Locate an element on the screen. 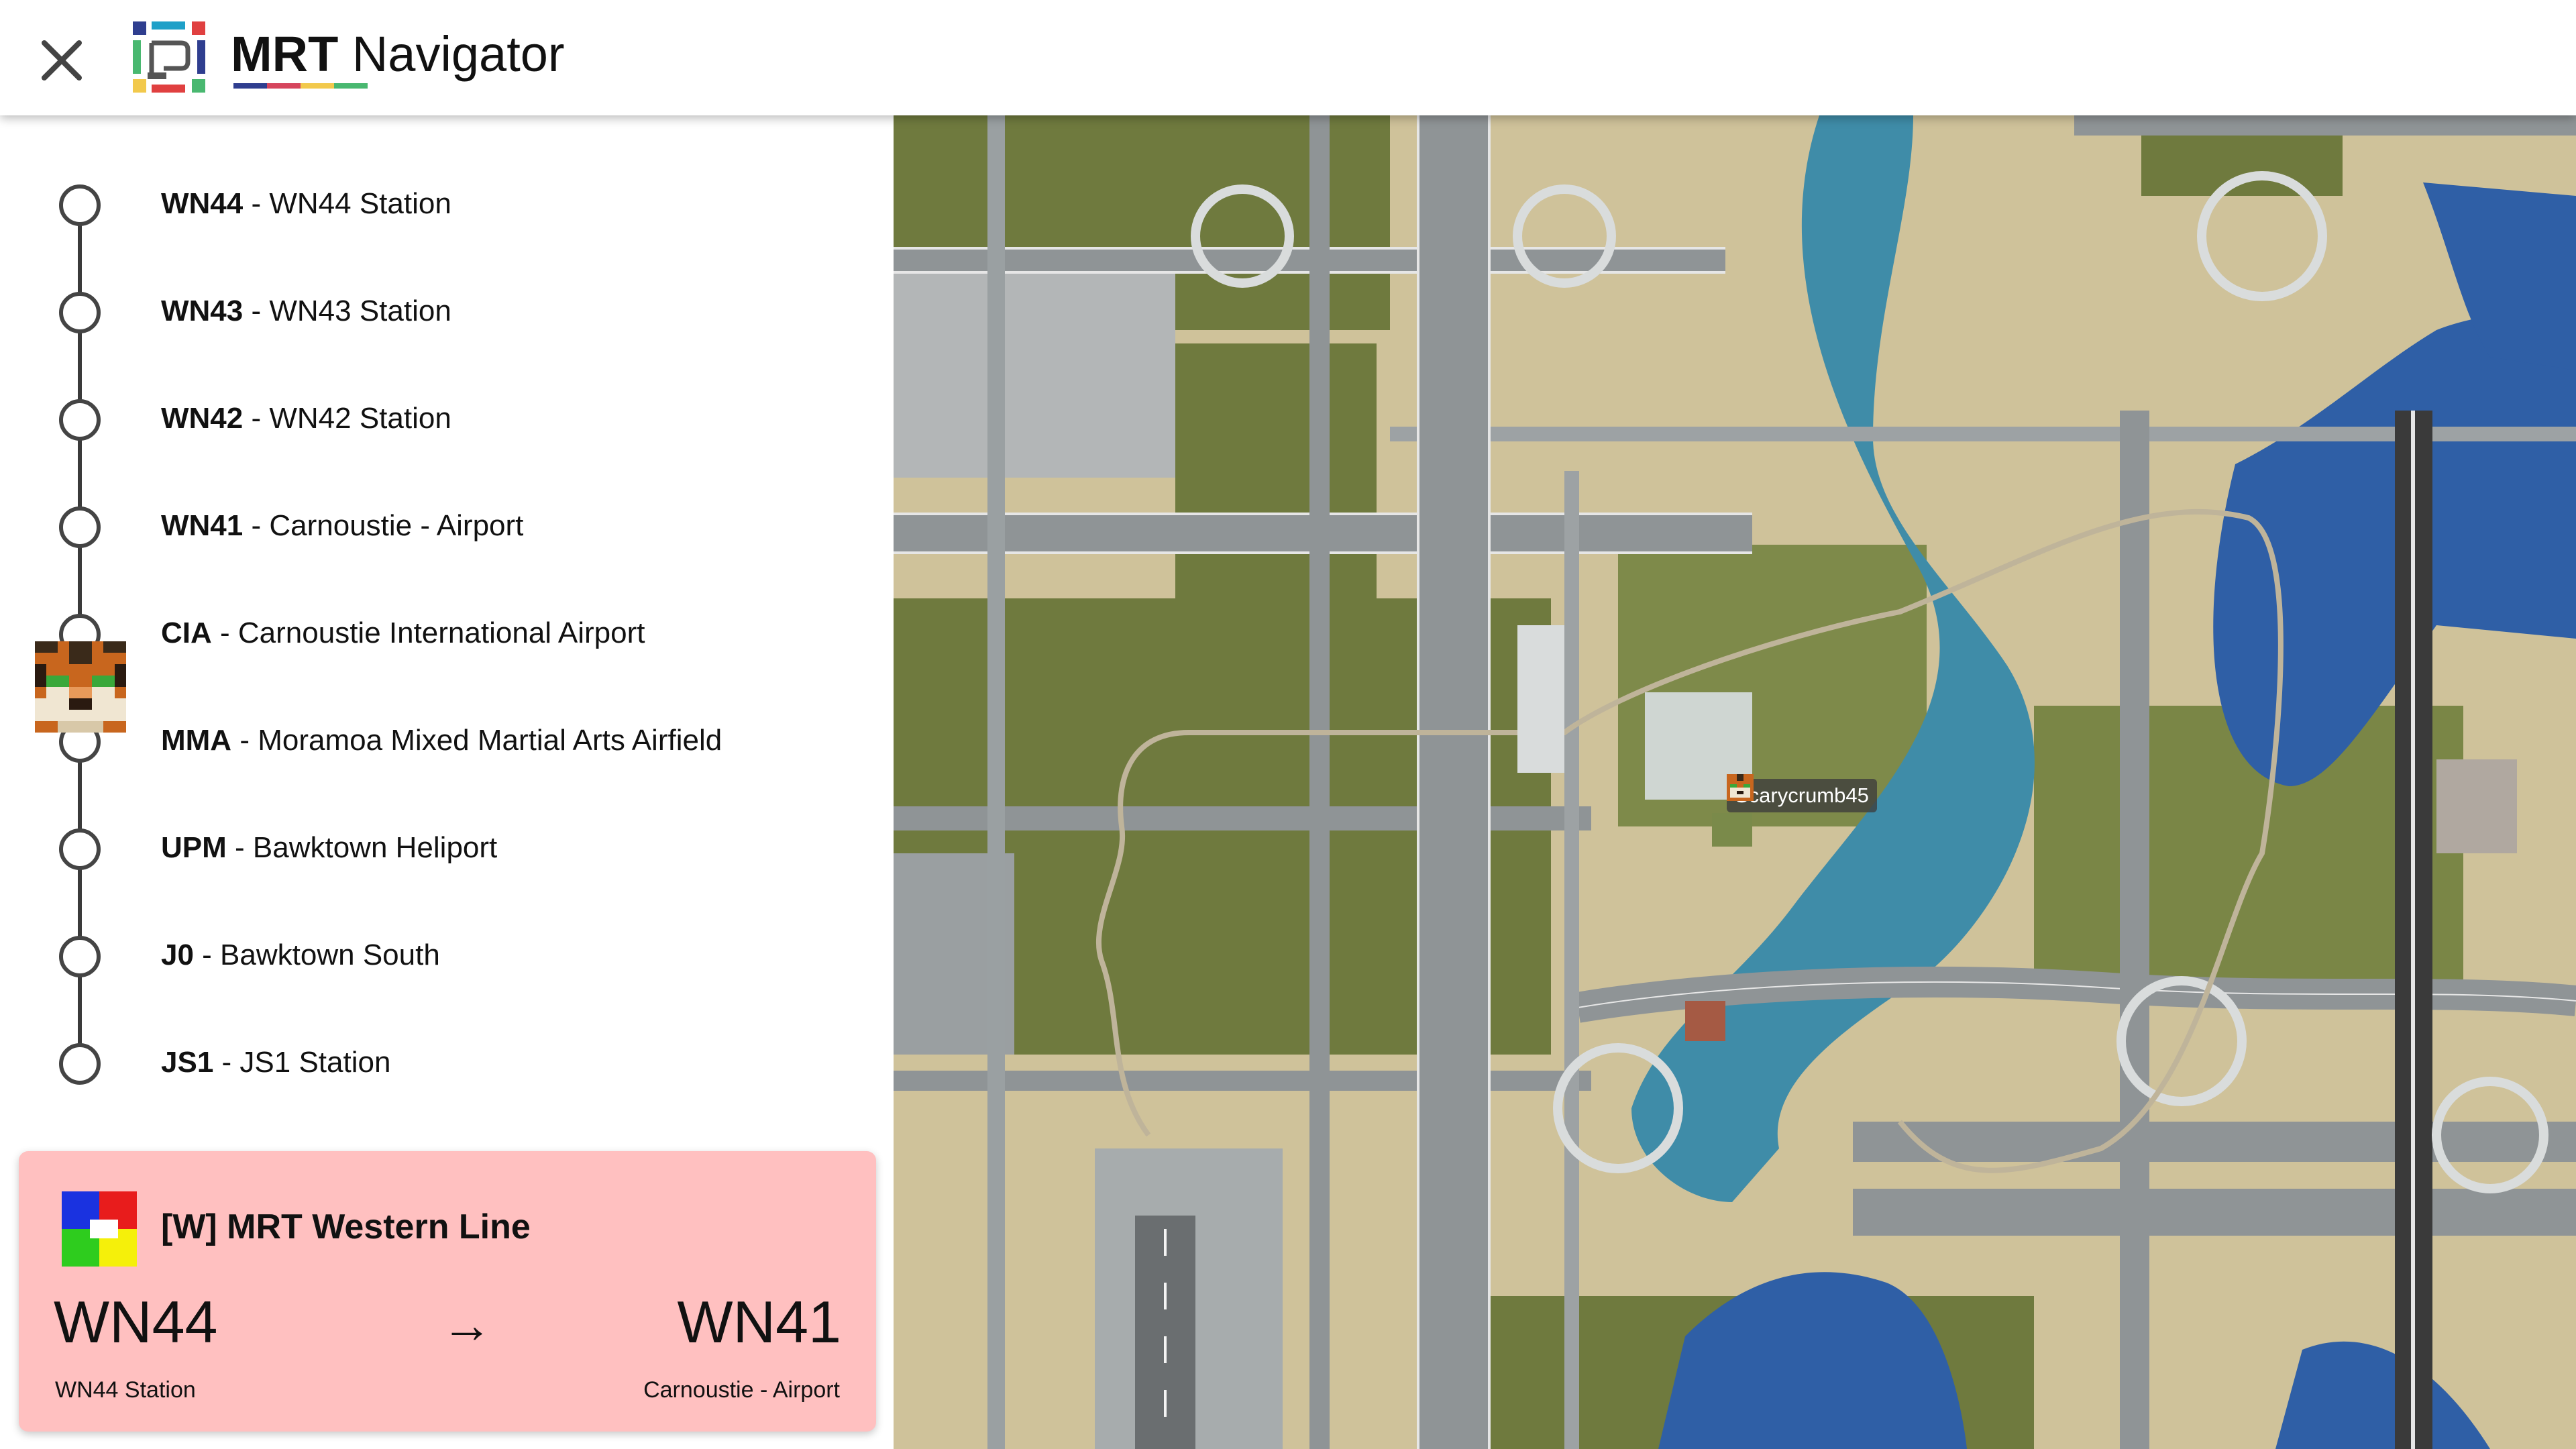  stop-item: WN44 - WN44 Station is located at coordinates (436, 205).